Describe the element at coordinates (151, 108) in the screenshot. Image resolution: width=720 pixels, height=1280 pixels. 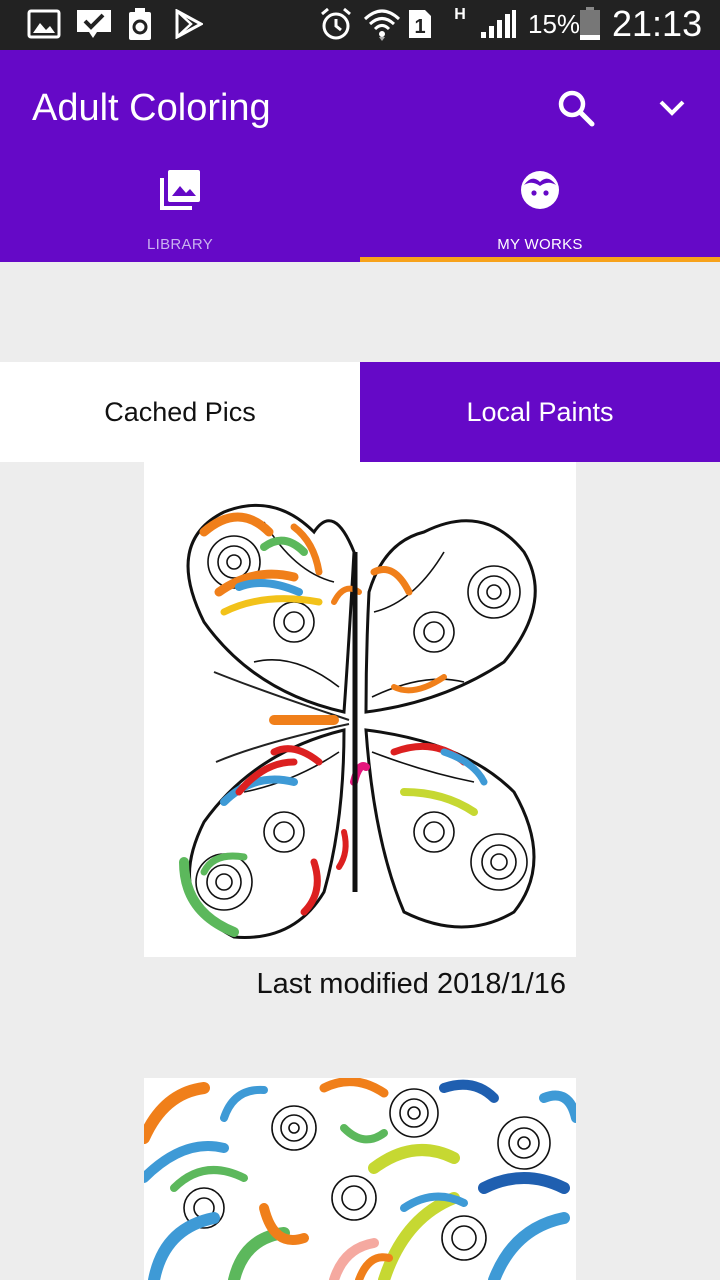
I see `app-title: Adult Coloring` at that location.